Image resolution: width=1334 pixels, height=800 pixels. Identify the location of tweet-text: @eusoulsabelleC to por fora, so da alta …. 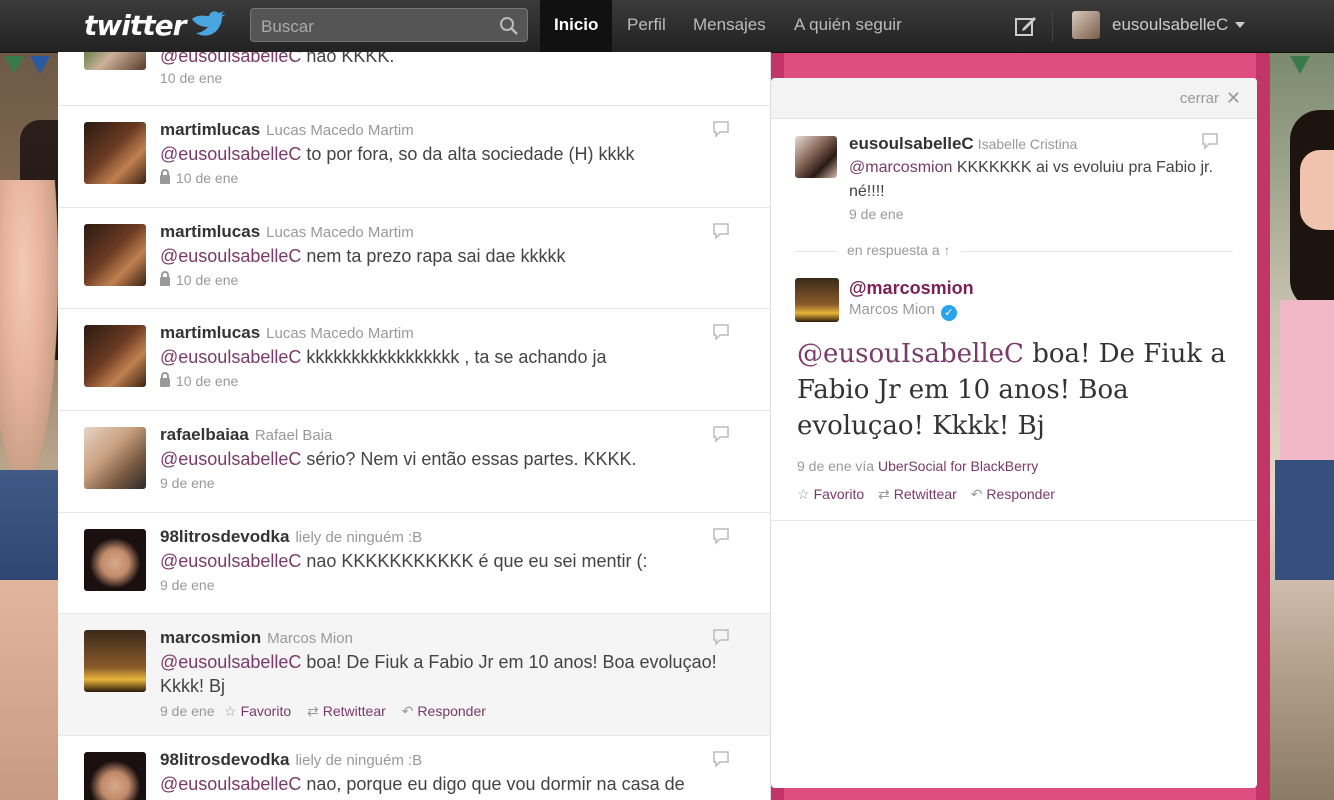
(397, 154).